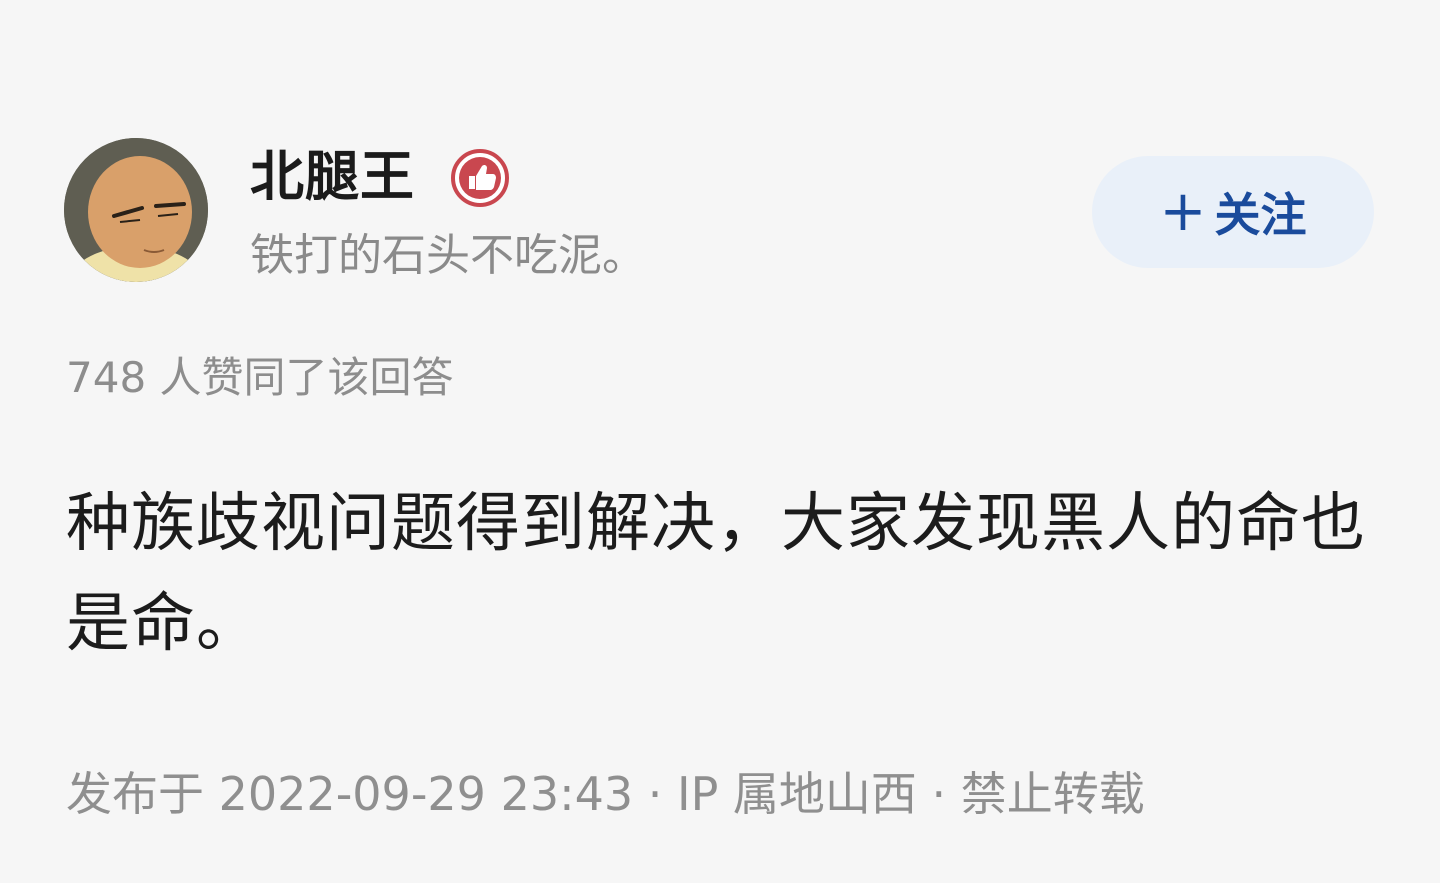 The width and height of the screenshot is (1440, 883). What do you see at coordinates (260, 377) in the screenshot?
I see `upvote-count: 748 人赞同了该回答` at bounding box center [260, 377].